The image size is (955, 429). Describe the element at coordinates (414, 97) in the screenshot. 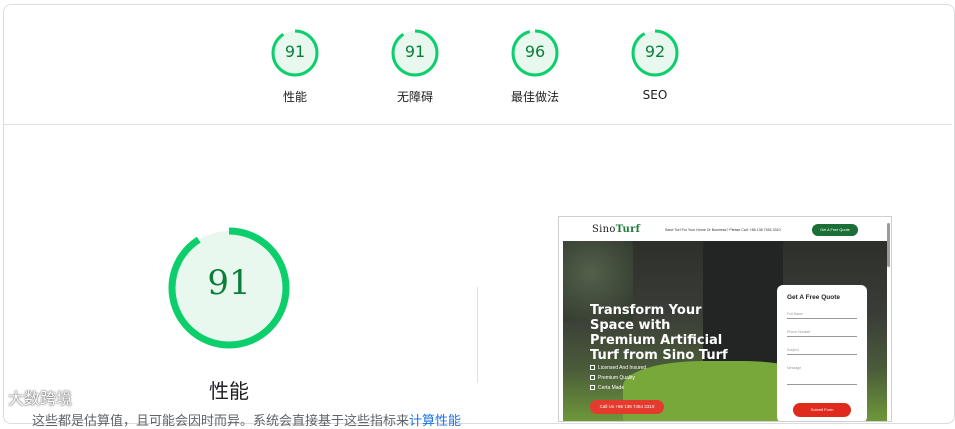

I see `score-label: 无障碍` at that location.